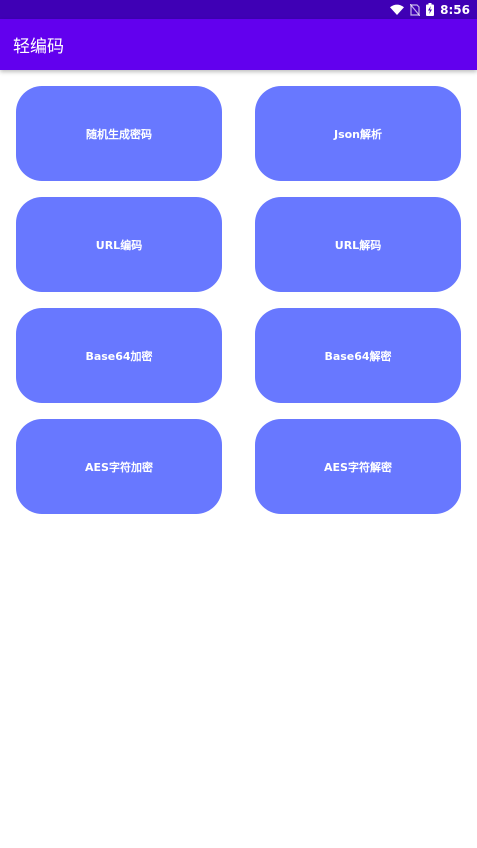 Image resolution: width=477 pixels, height=848 pixels. What do you see at coordinates (455, 9) in the screenshot?
I see `status-time: 8:56` at bounding box center [455, 9].